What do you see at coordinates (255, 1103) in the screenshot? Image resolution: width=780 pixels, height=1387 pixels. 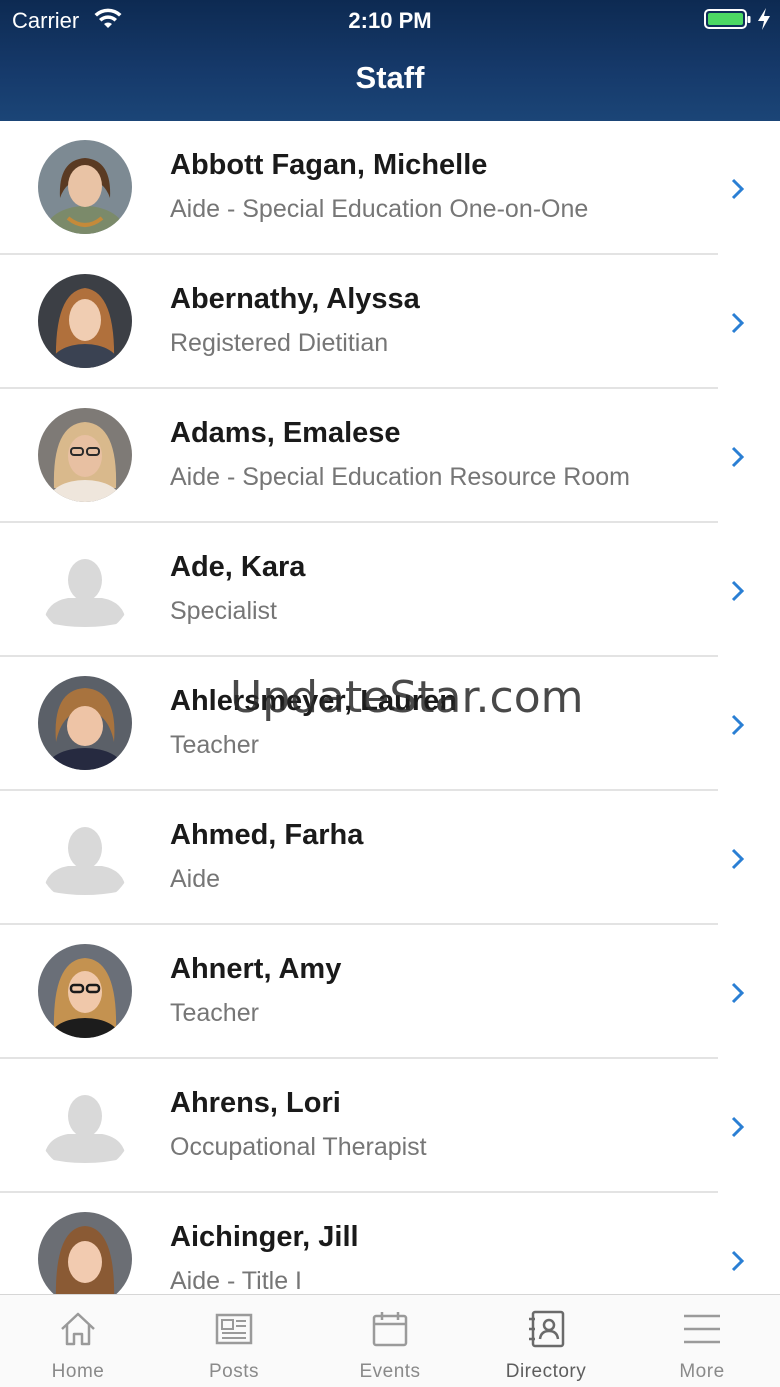 I see `staff-name: Ahrens, Lori` at bounding box center [255, 1103].